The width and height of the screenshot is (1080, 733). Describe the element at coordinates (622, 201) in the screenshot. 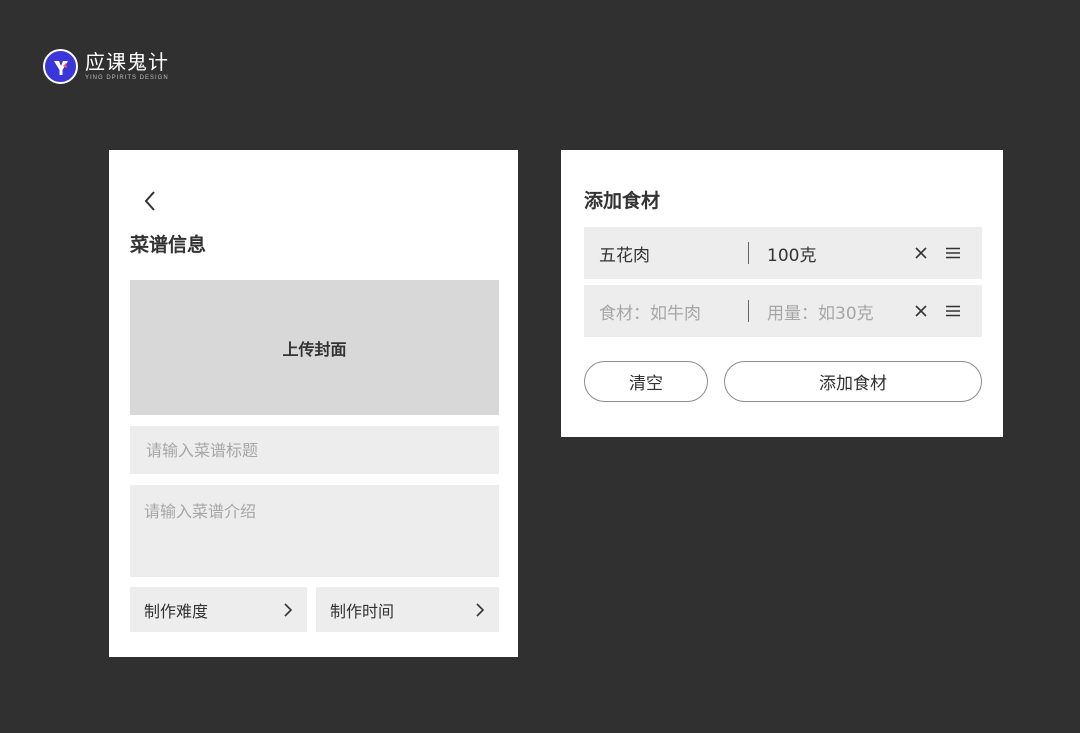

I see `ingredients-title: 添加食材` at that location.